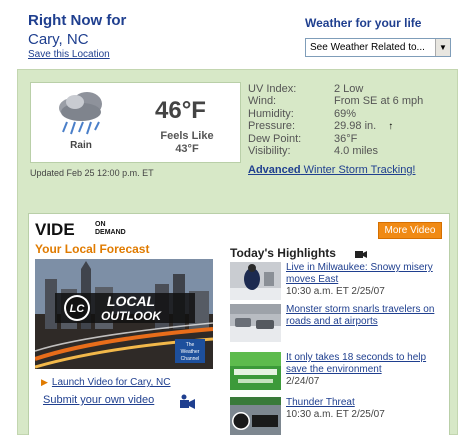  I want to click on condition-label: Rain, so click(81, 145).